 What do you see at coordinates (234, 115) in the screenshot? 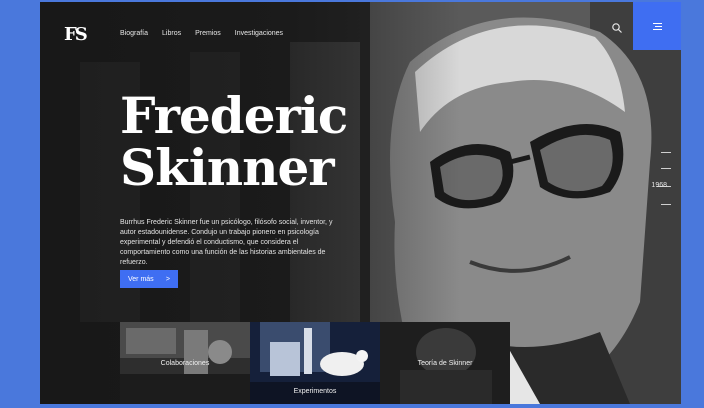
I see `title-first-name: Frederic` at bounding box center [234, 115].